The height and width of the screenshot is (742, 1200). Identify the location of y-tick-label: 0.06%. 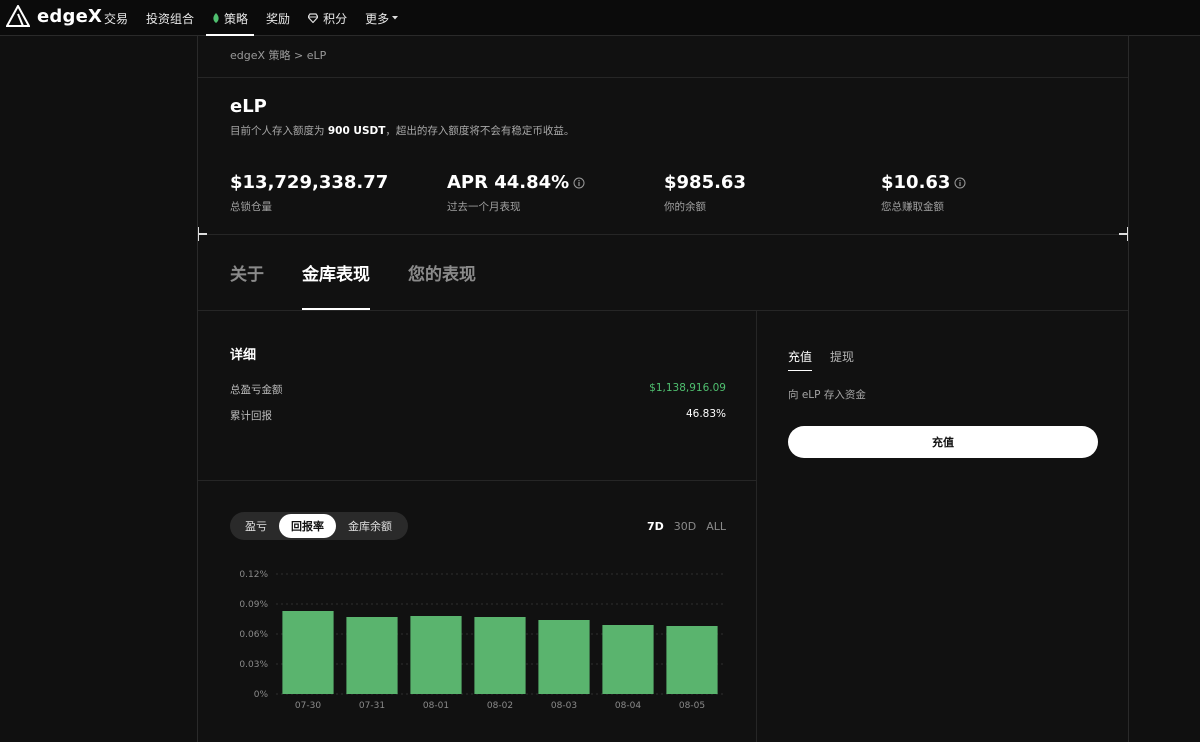
(253, 635).